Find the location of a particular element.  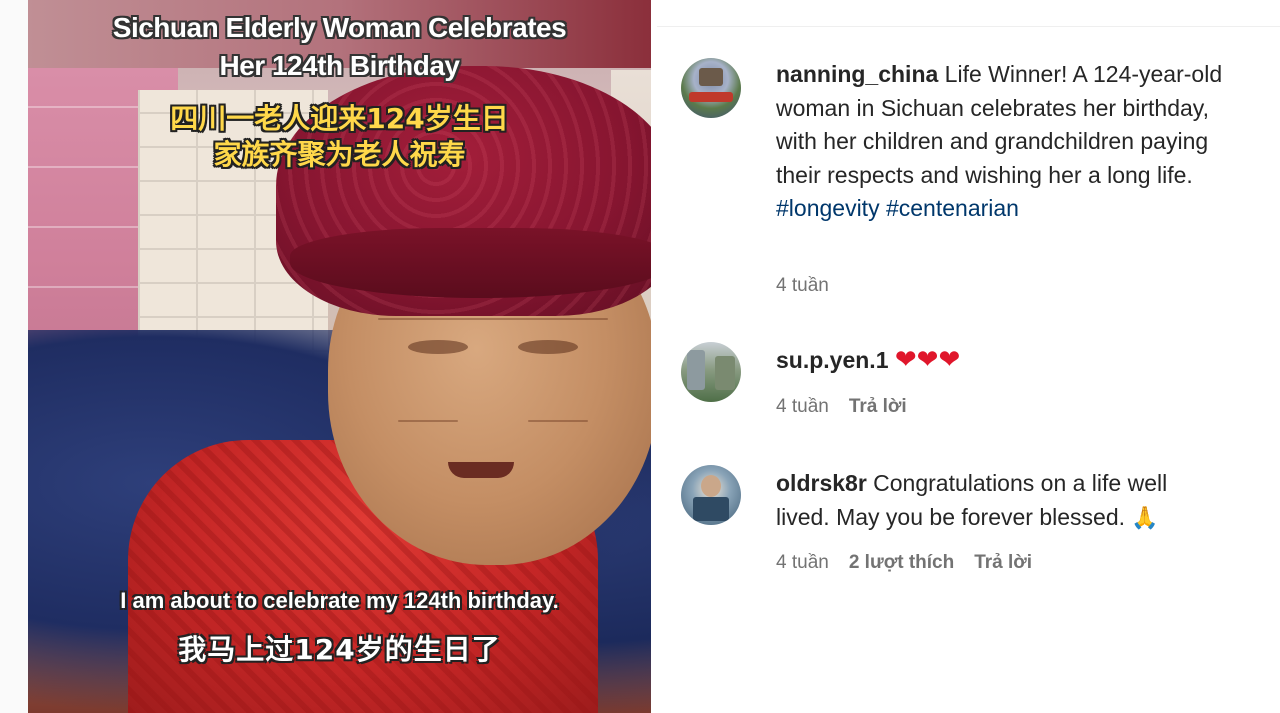

left-gutter is located at coordinates (14, 356).